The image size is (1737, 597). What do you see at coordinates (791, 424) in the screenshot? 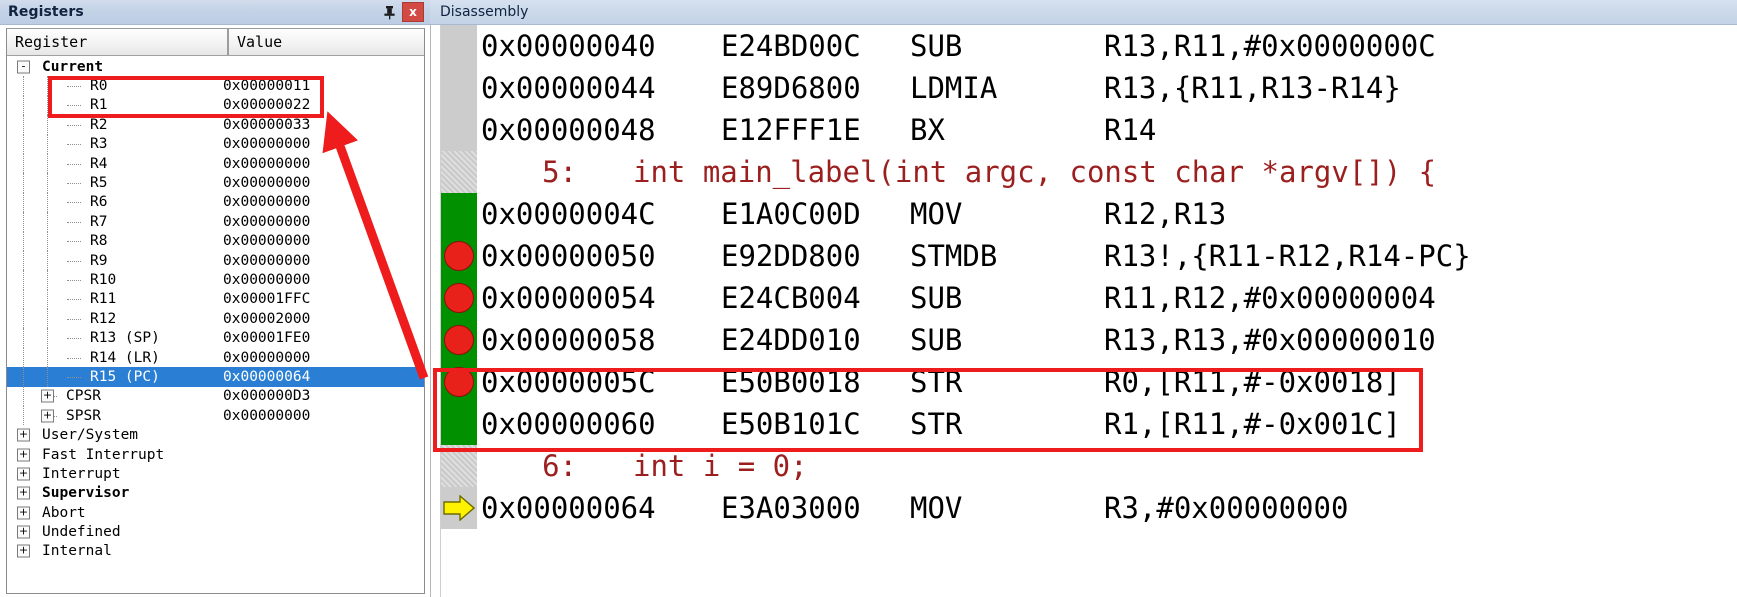
I see `instruction-opcode: E50B101C` at bounding box center [791, 424].